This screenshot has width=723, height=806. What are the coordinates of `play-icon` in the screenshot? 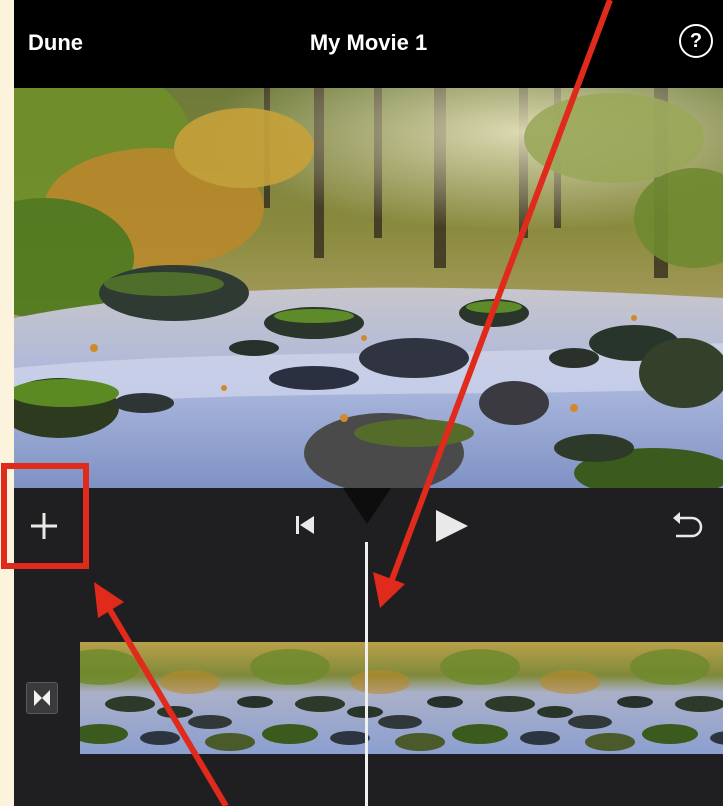 It's located at (452, 526).